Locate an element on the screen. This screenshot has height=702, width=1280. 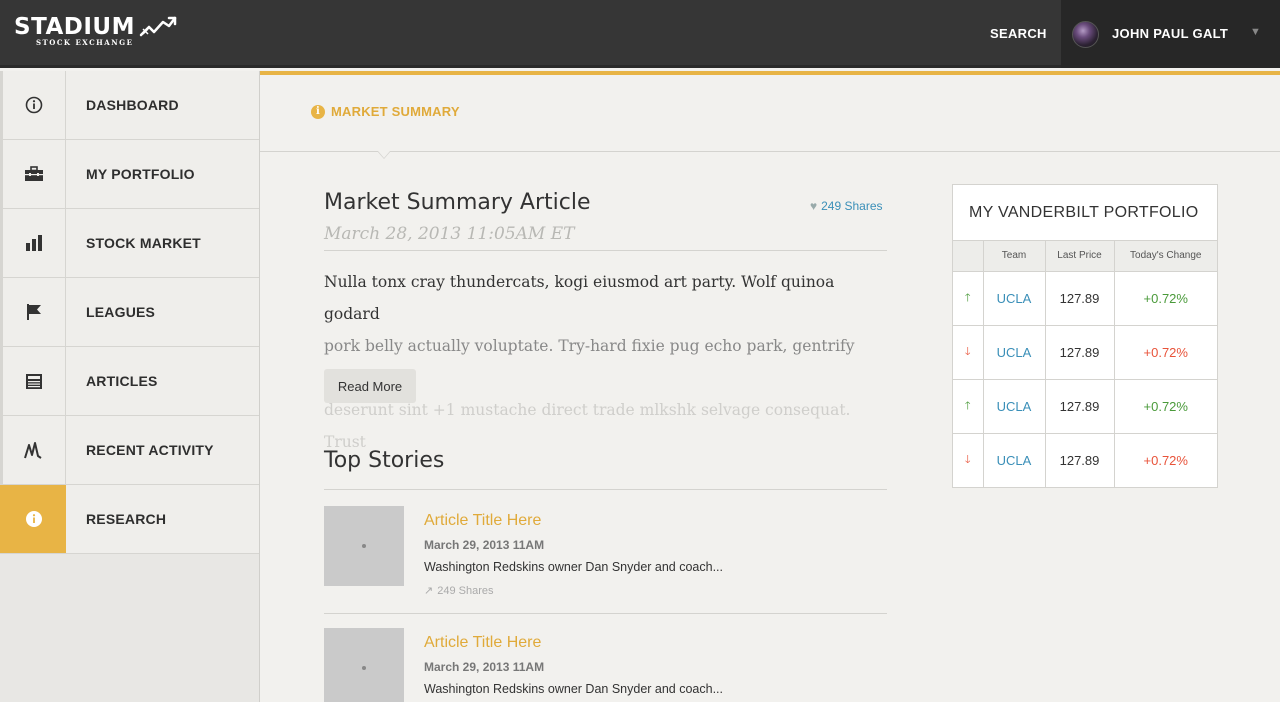
share-icon: ↗ is located at coordinates (429, 591).